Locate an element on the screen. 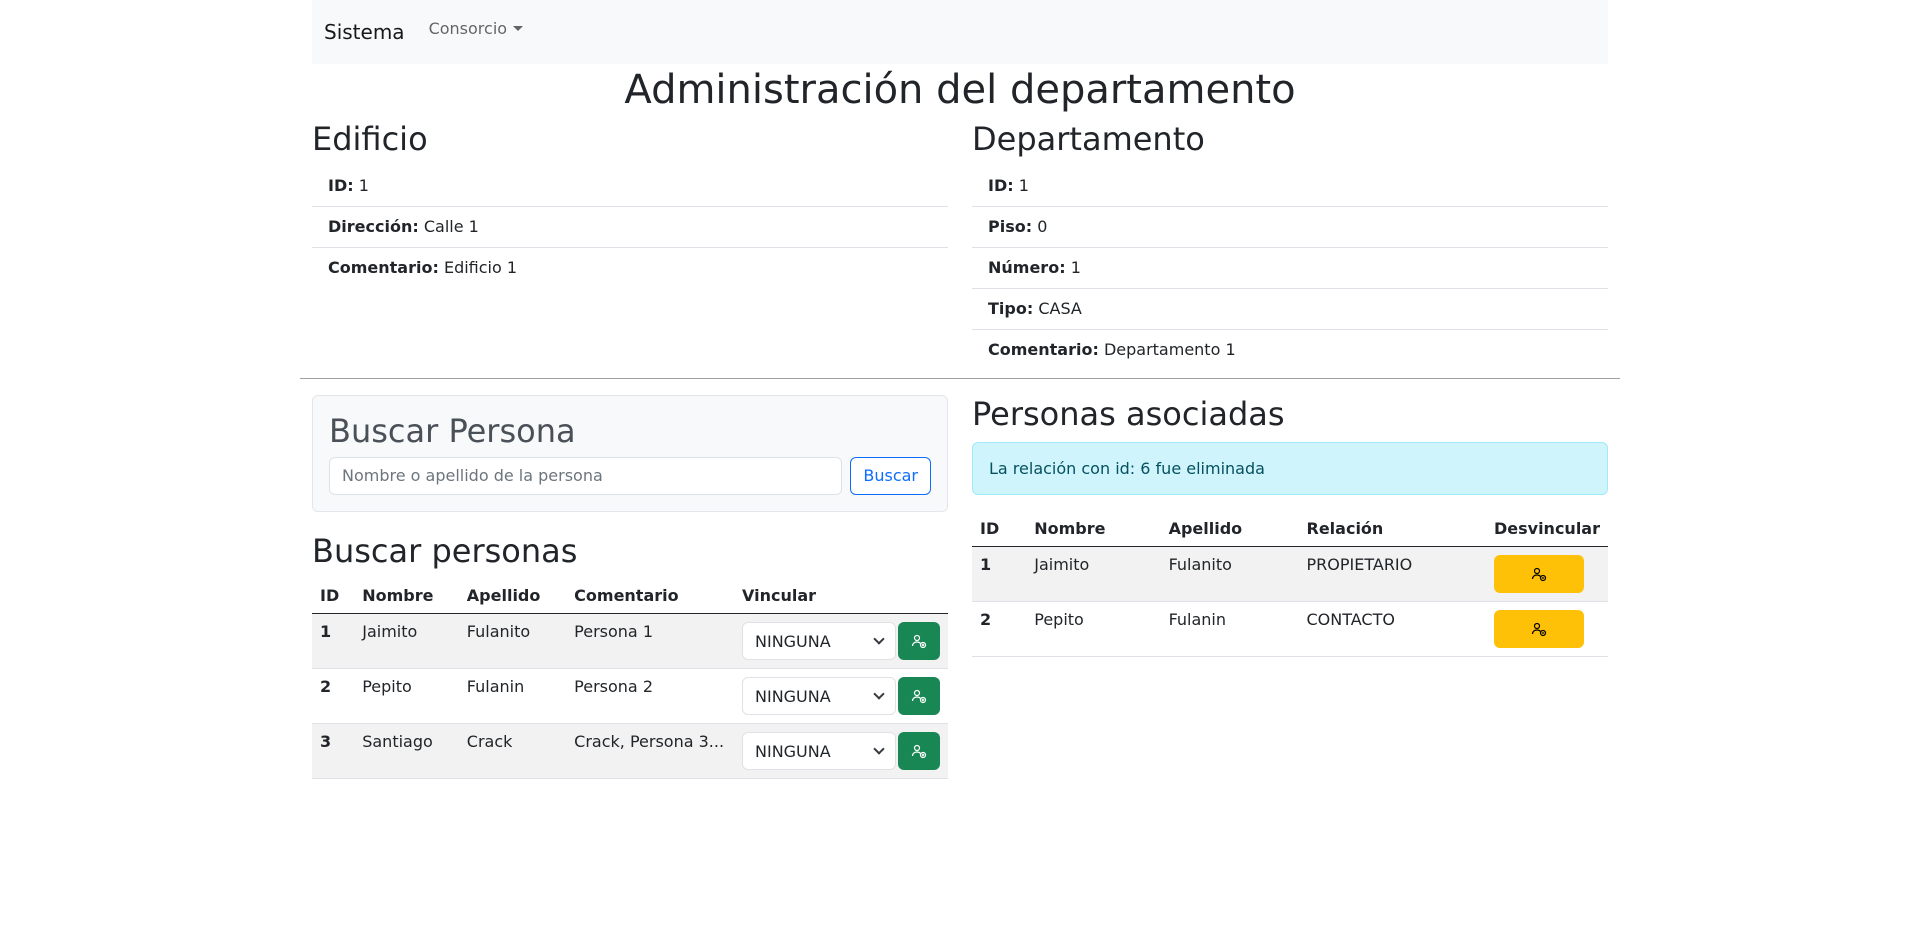  field-label: Piso: is located at coordinates (1010, 227).